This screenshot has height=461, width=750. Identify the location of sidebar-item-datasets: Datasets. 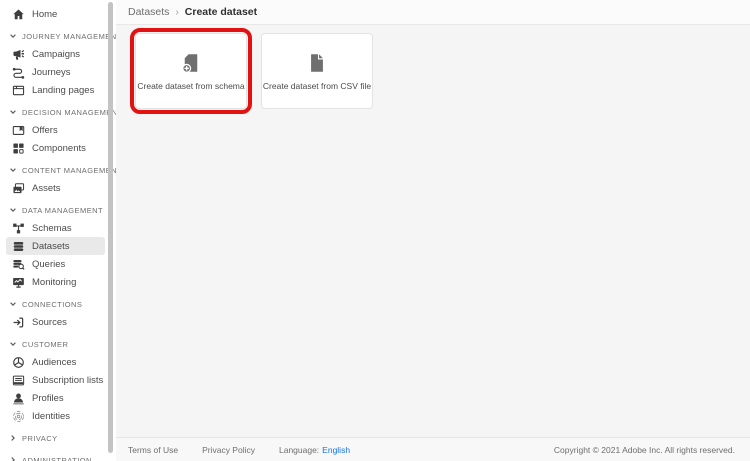
(55, 246).